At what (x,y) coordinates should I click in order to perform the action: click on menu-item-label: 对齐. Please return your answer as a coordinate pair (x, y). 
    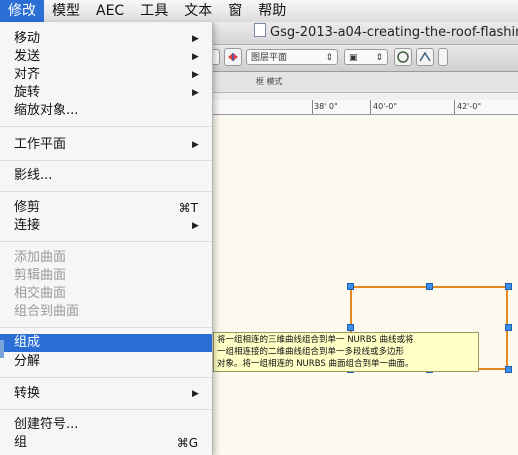
    Looking at the image, I should click on (27, 74).